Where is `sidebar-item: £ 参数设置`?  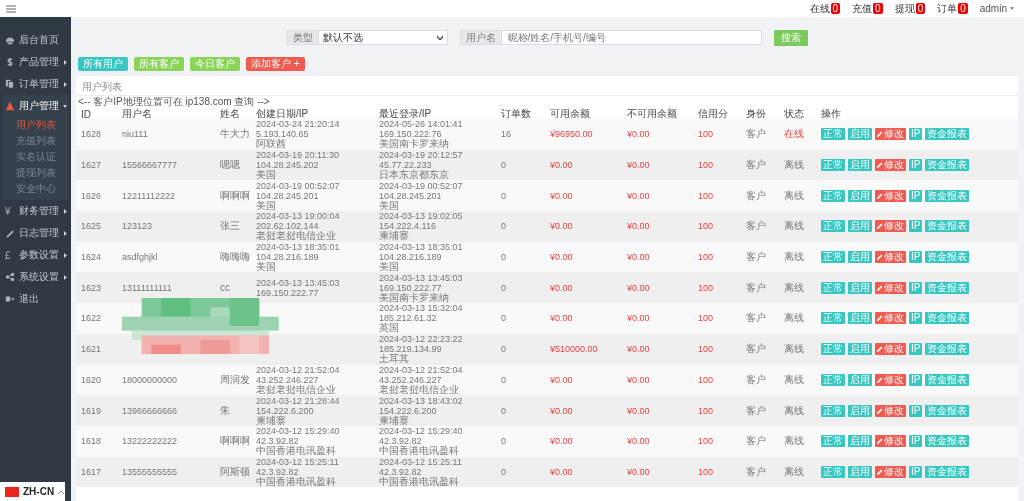
sidebar-item: £ 参数设置 is located at coordinates (35, 255).